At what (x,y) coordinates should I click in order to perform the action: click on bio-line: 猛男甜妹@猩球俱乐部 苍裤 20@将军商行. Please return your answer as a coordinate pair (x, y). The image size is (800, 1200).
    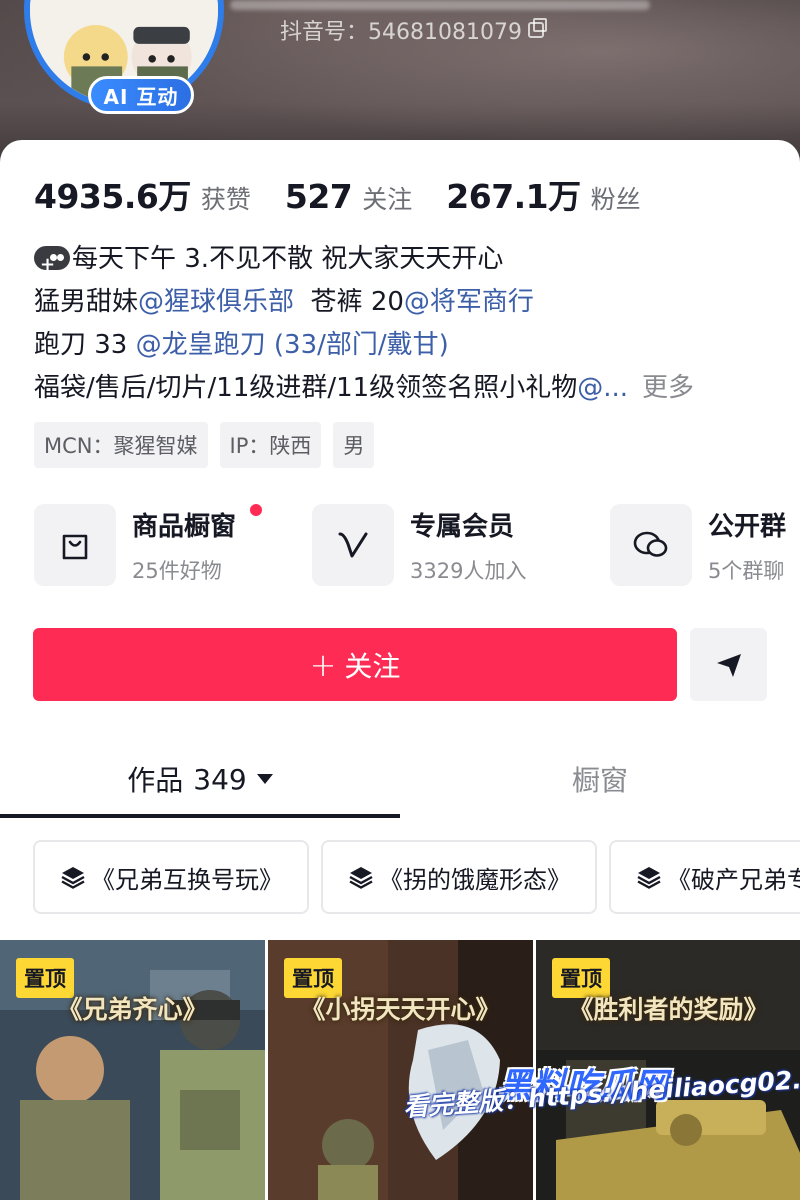
    Looking at the image, I should click on (404, 302).